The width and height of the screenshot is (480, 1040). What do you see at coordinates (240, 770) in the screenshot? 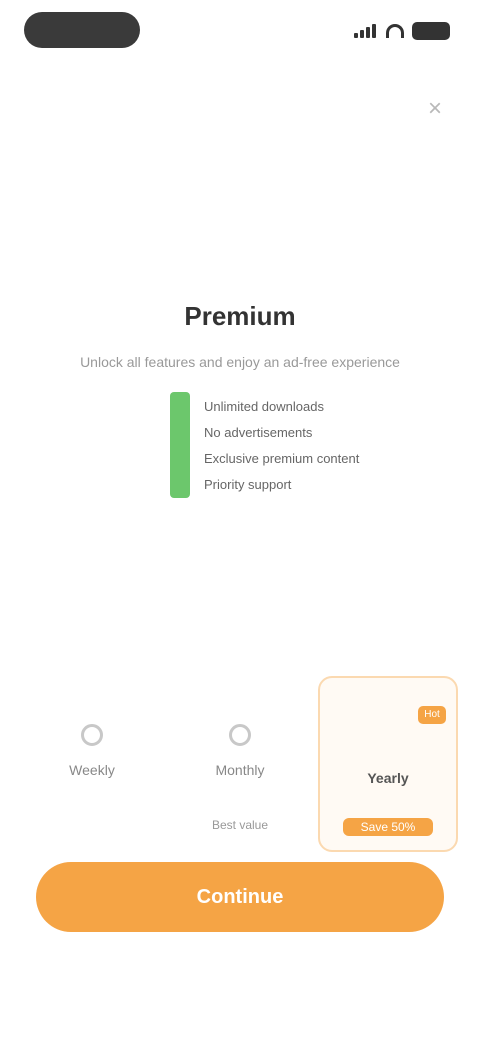
I see `plan-name: Monthly` at bounding box center [240, 770].